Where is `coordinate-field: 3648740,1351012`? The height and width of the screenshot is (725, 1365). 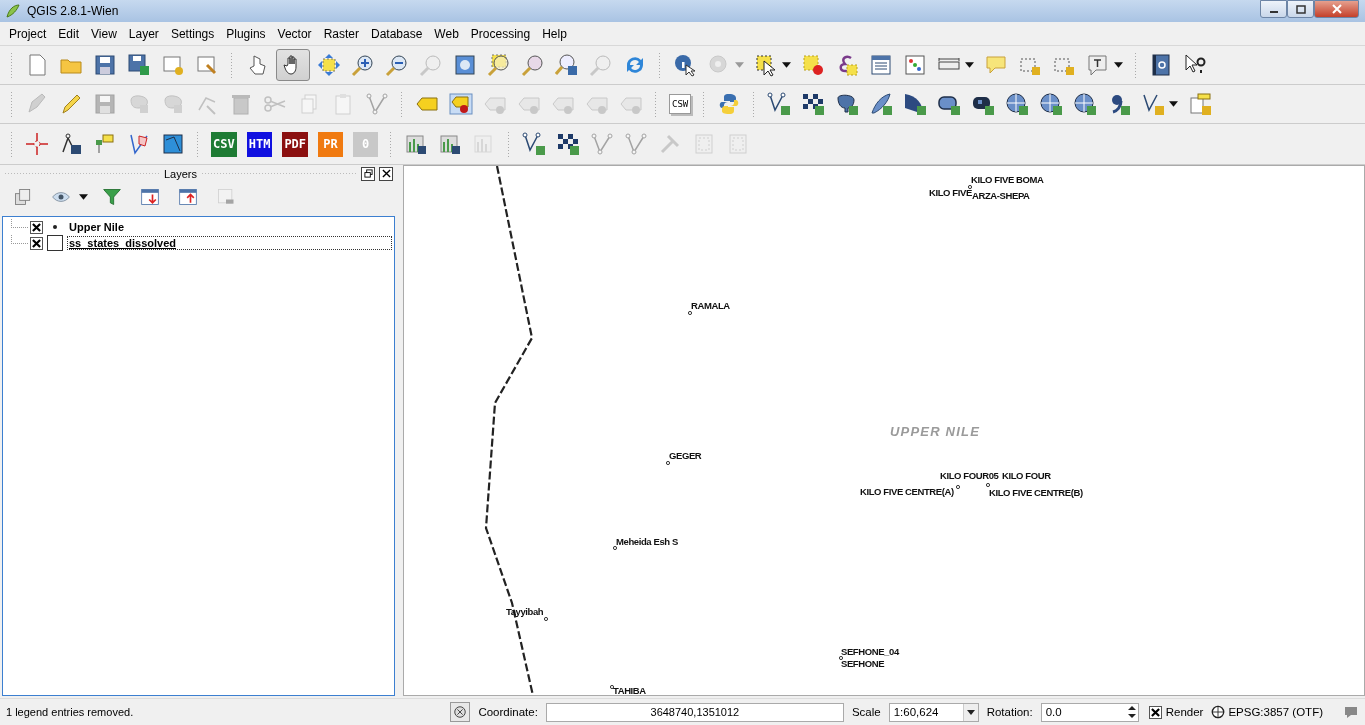
coordinate-field: 3648740,1351012 is located at coordinates (694, 712).